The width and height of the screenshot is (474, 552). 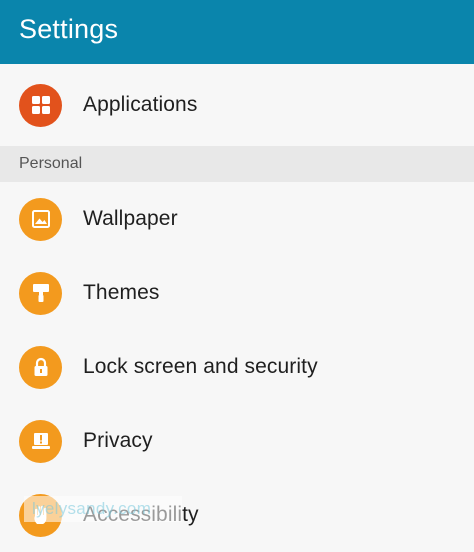 I want to click on paint-roller-icon, so click(x=40, y=293).